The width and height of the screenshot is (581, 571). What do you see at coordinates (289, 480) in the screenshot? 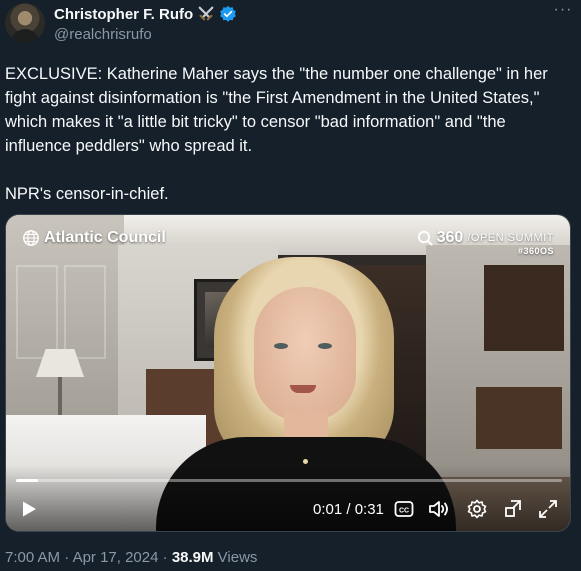
I see `video-progress-track` at bounding box center [289, 480].